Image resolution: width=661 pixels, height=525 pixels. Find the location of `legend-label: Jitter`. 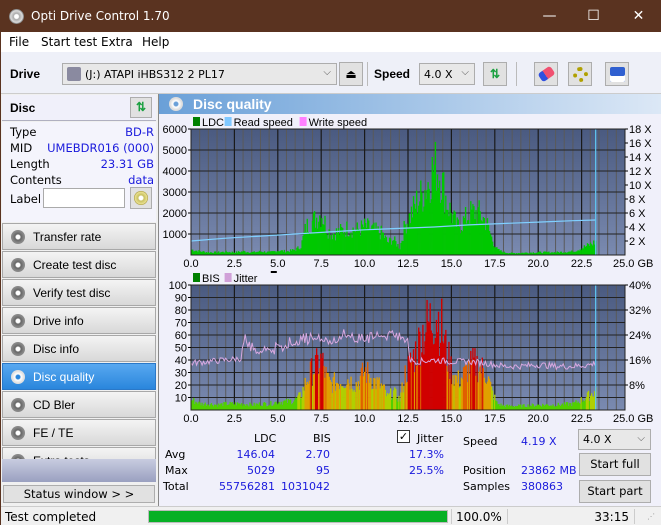

legend-label: Jitter is located at coordinates (246, 279).